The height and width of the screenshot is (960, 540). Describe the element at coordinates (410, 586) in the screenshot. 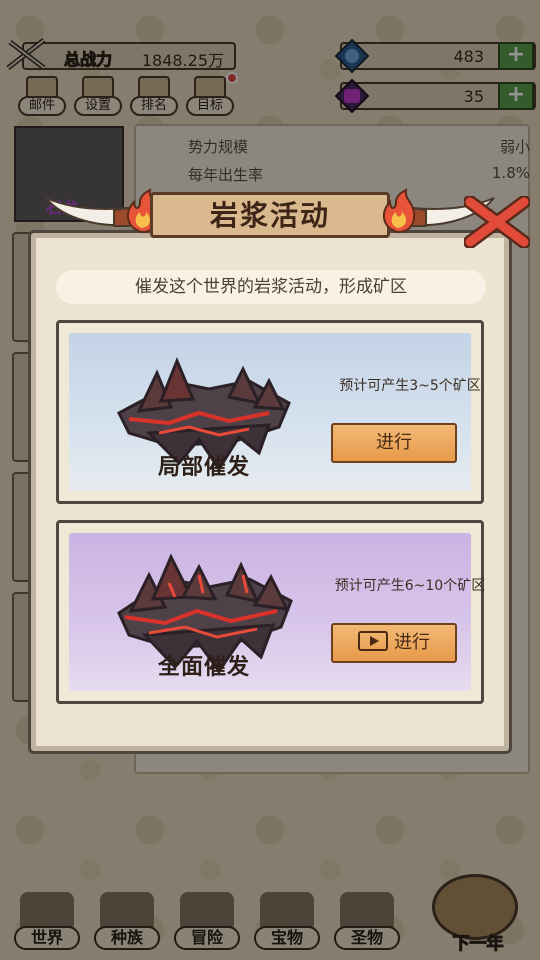

I see `option-description: 预计可产生6~10个矿区` at that location.